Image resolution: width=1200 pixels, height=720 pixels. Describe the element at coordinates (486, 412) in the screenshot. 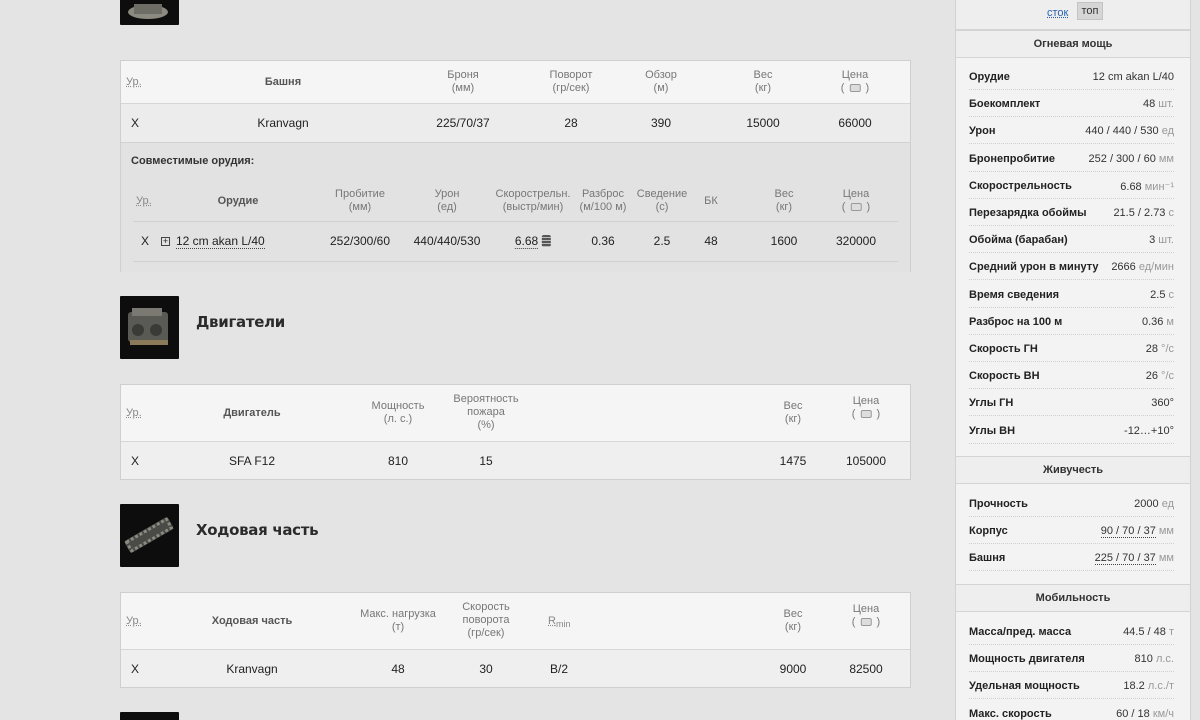

I see `header-fire-chance: Вероятность пожара (%)` at that location.